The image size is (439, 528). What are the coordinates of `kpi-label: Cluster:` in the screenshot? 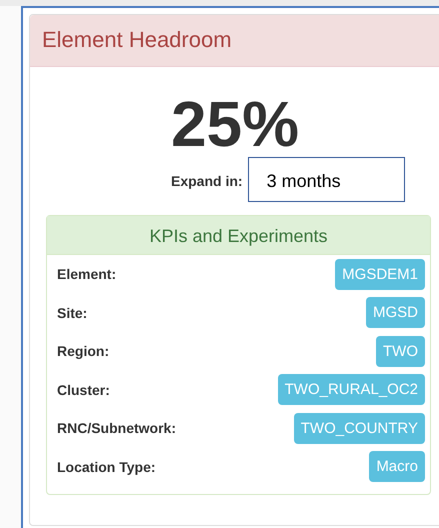 It's located at (83, 390).